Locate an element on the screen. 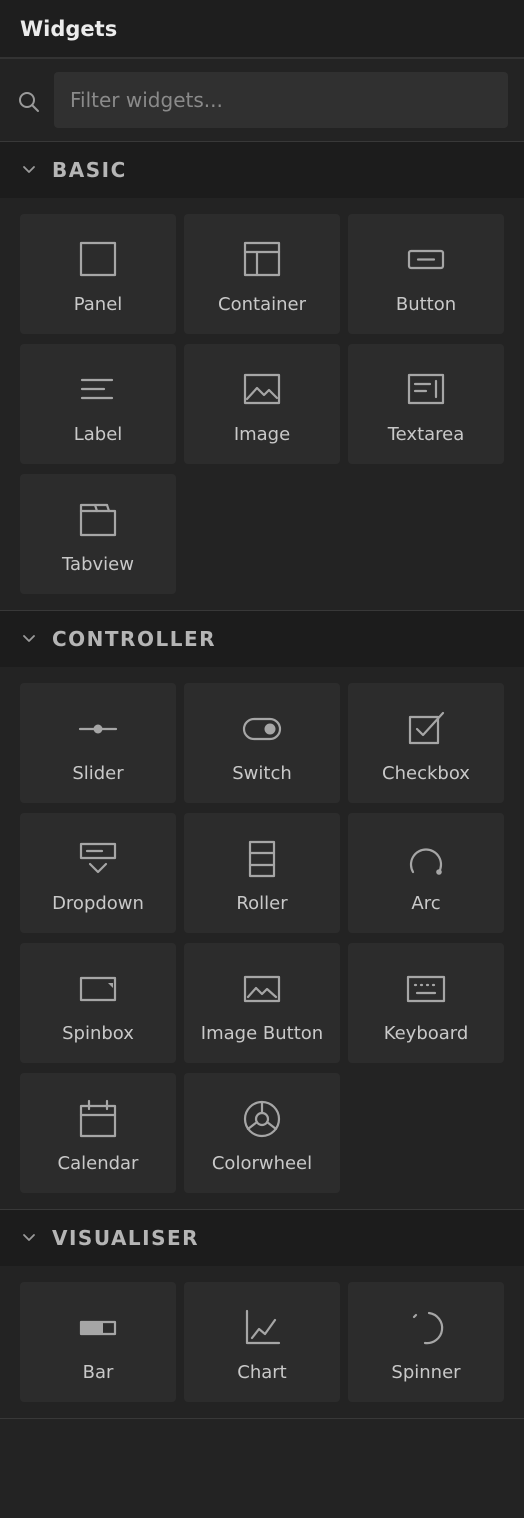 The height and width of the screenshot is (1518, 524). widget-tile-calendar: Calendar is located at coordinates (98, 1133).